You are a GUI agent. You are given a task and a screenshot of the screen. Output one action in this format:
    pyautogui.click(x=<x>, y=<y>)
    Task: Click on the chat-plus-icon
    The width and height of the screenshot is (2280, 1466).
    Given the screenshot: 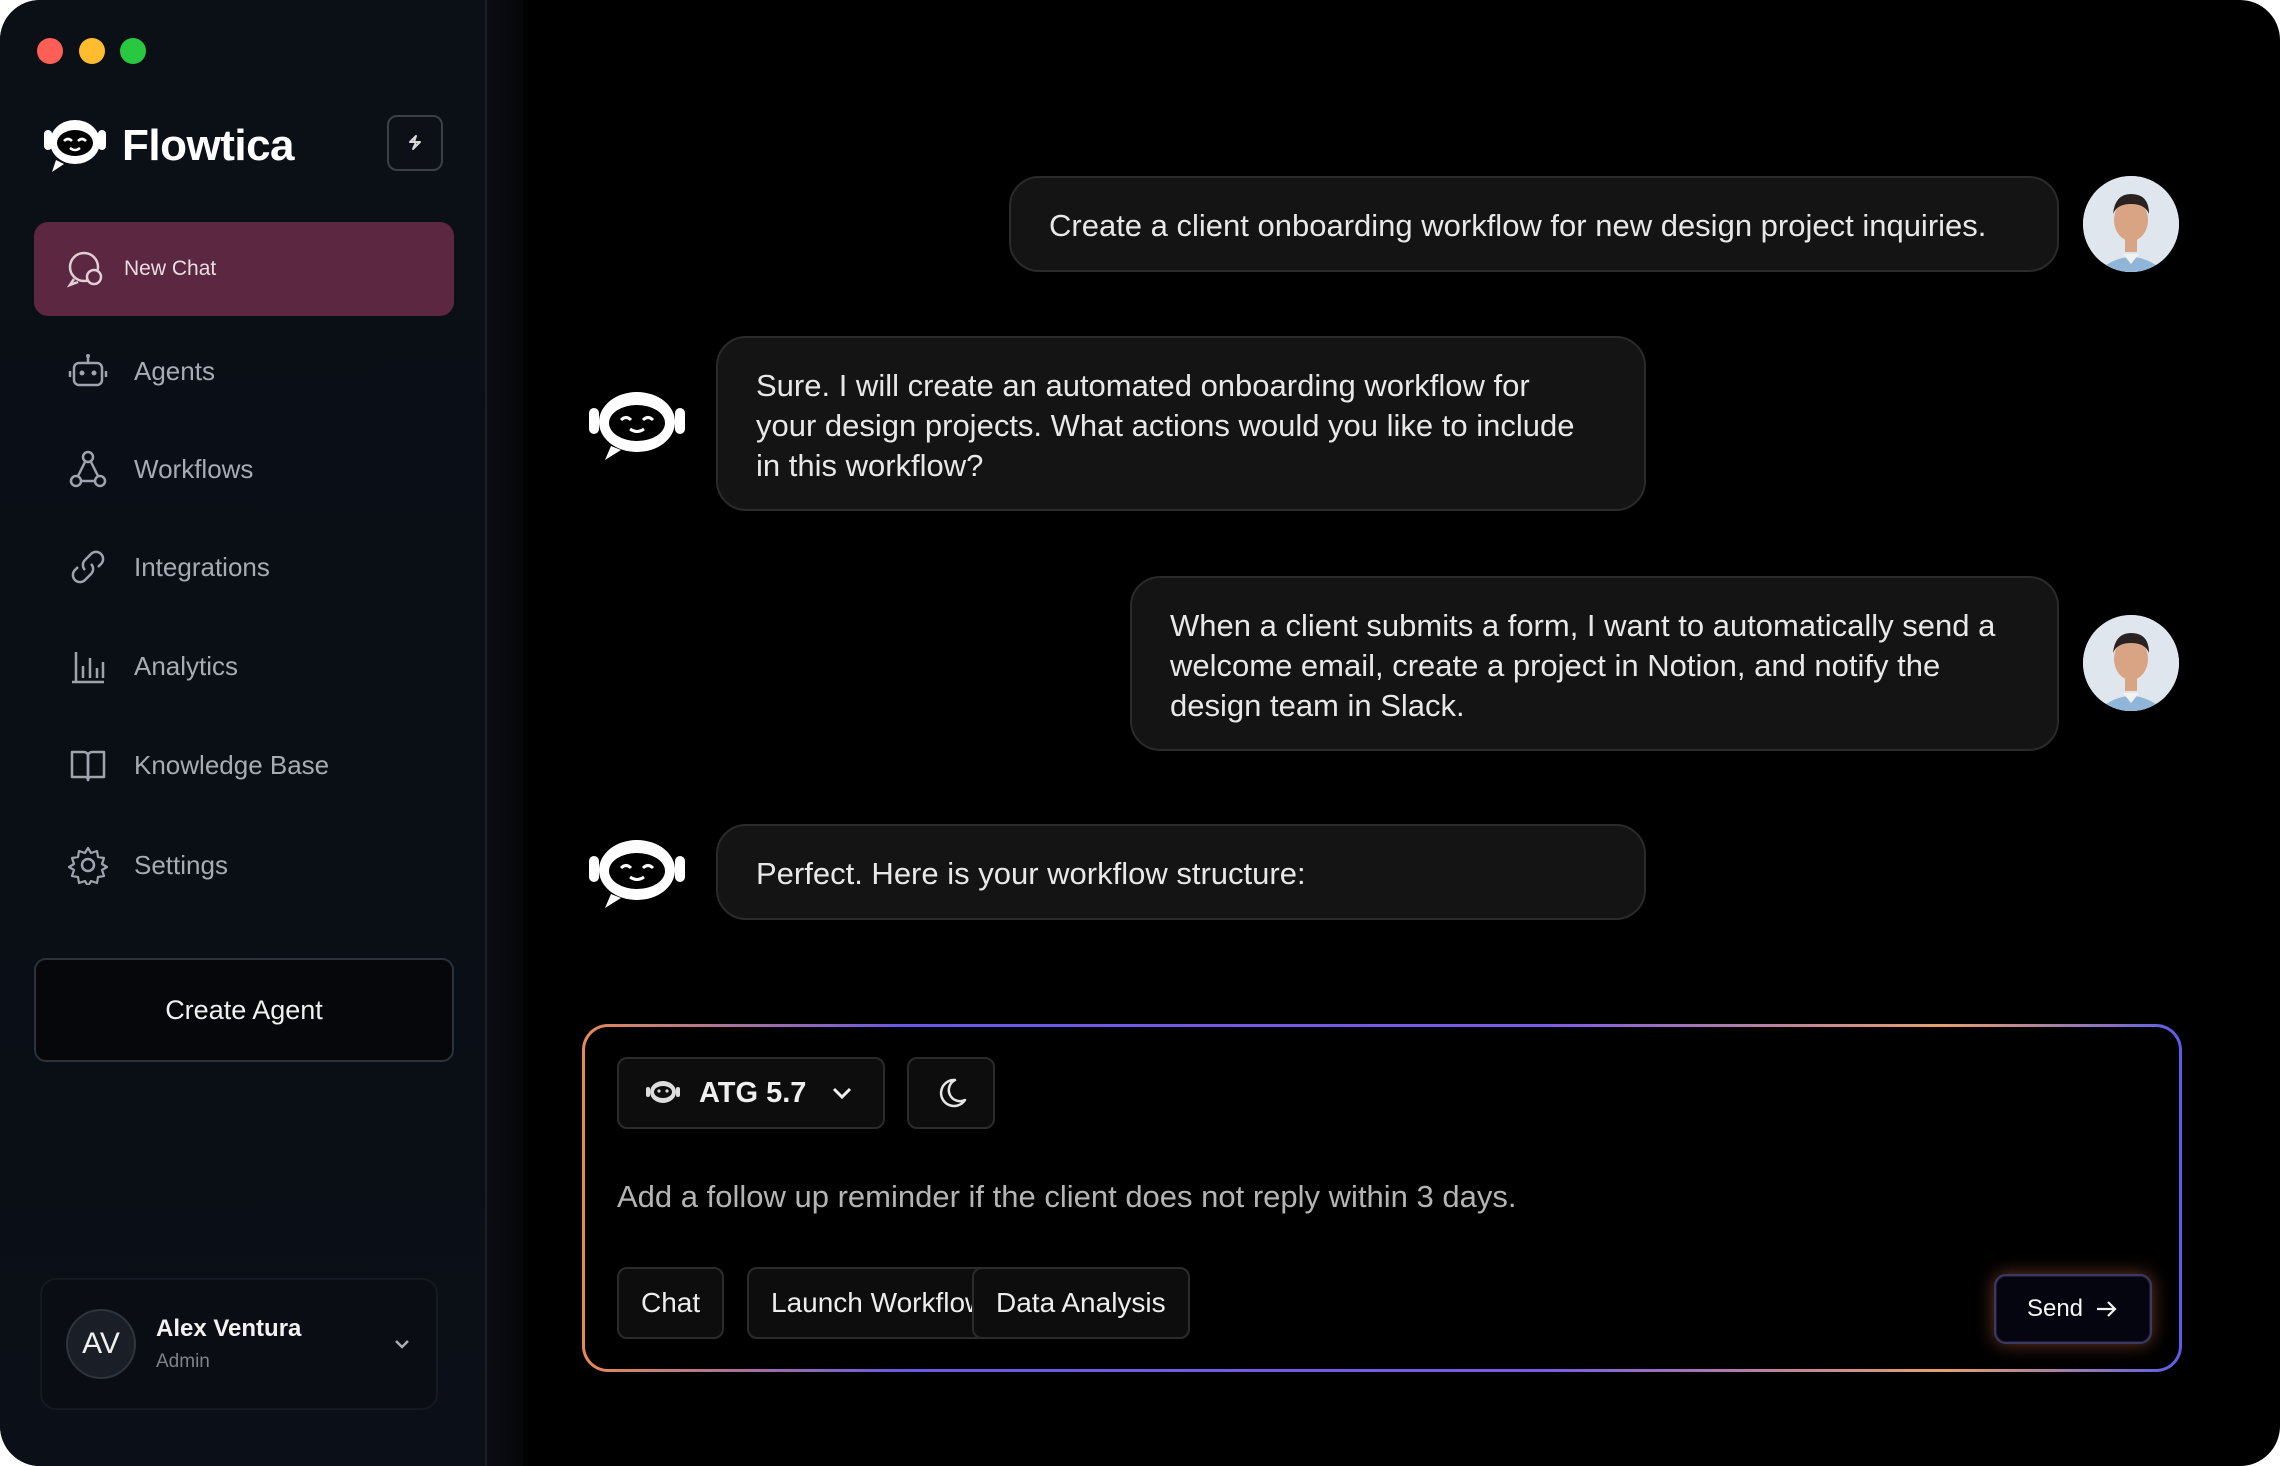 What is the action you would take?
    pyautogui.click(x=86, y=269)
    